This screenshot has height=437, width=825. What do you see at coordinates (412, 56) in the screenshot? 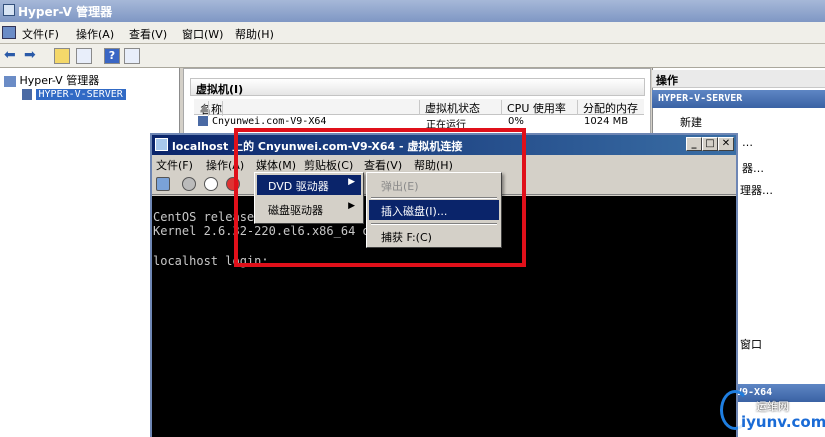
I see `outer-toolbar: ⬅ ➡ ?` at bounding box center [412, 56].